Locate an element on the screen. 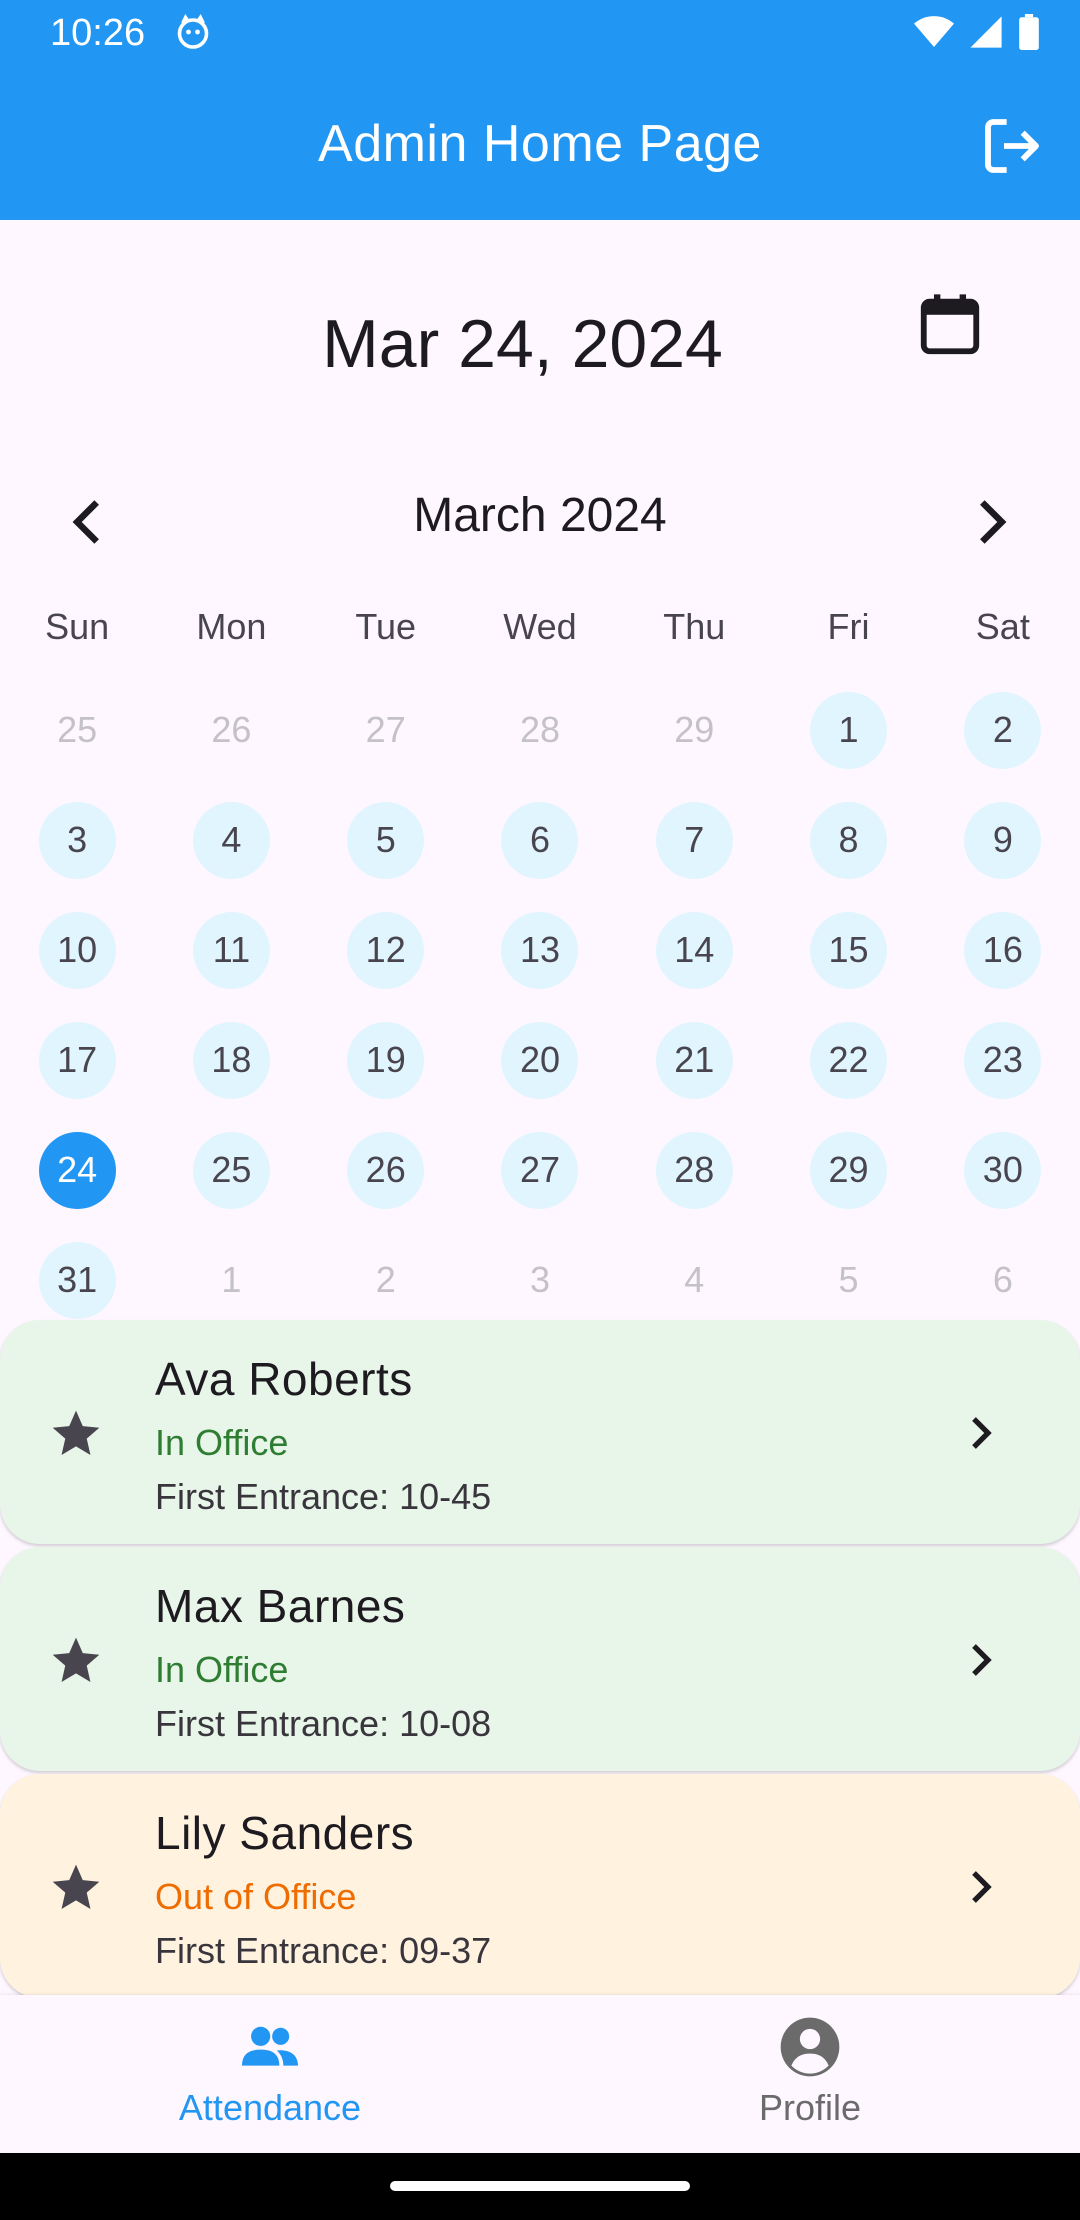 This screenshot has height=2220, width=1080. calendar-day: 13 is located at coordinates (540, 950).